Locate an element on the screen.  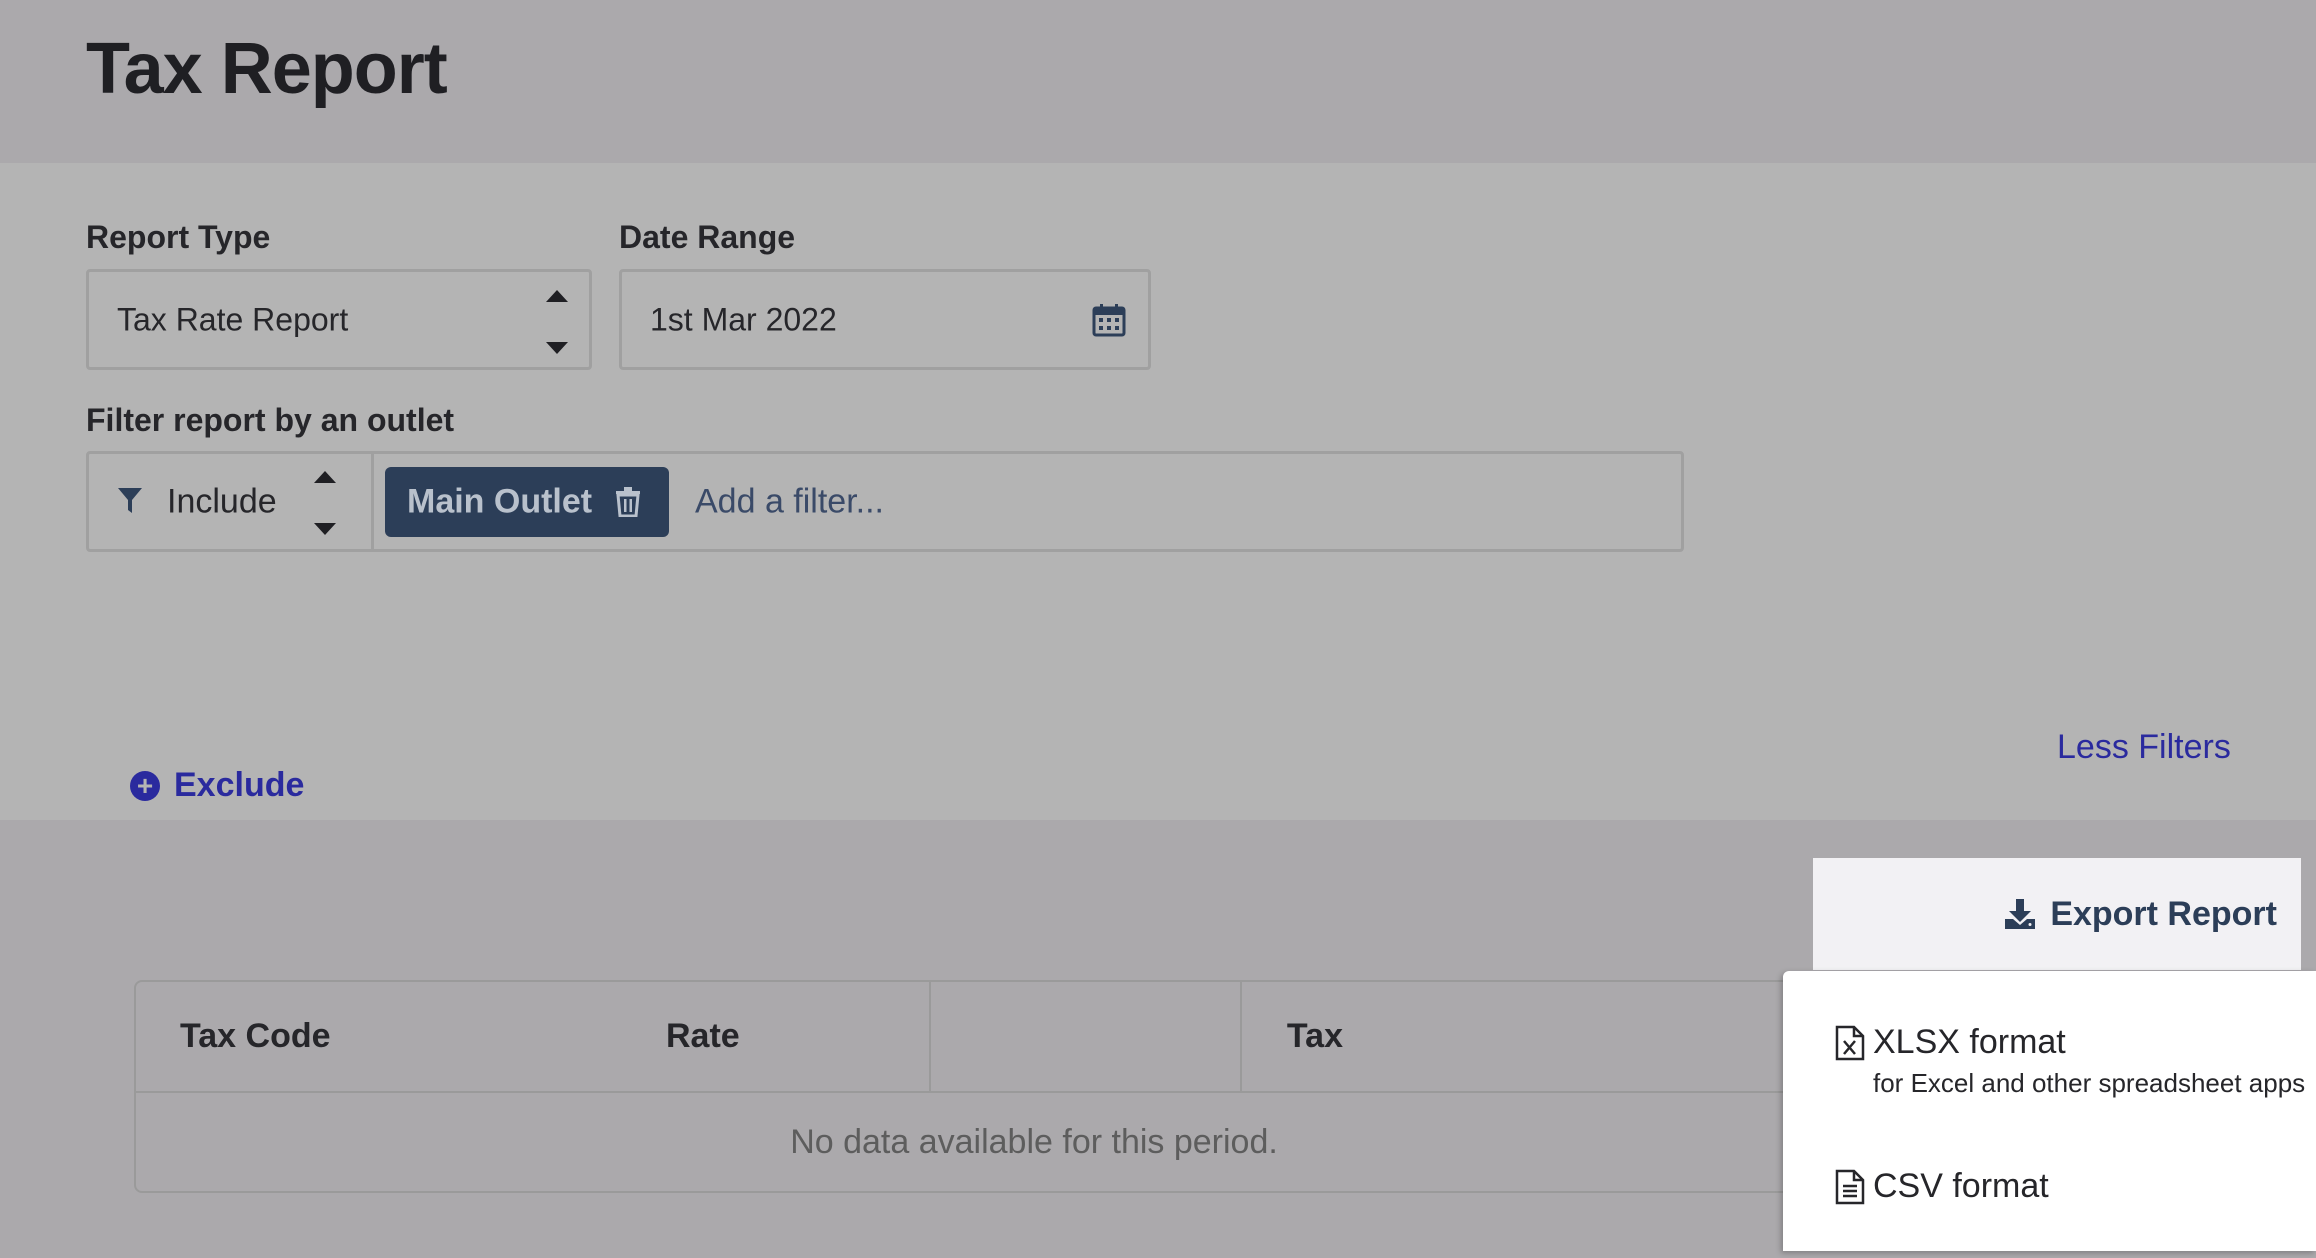
report-type-select: Tax Rate Report is located at coordinates (339, 319).